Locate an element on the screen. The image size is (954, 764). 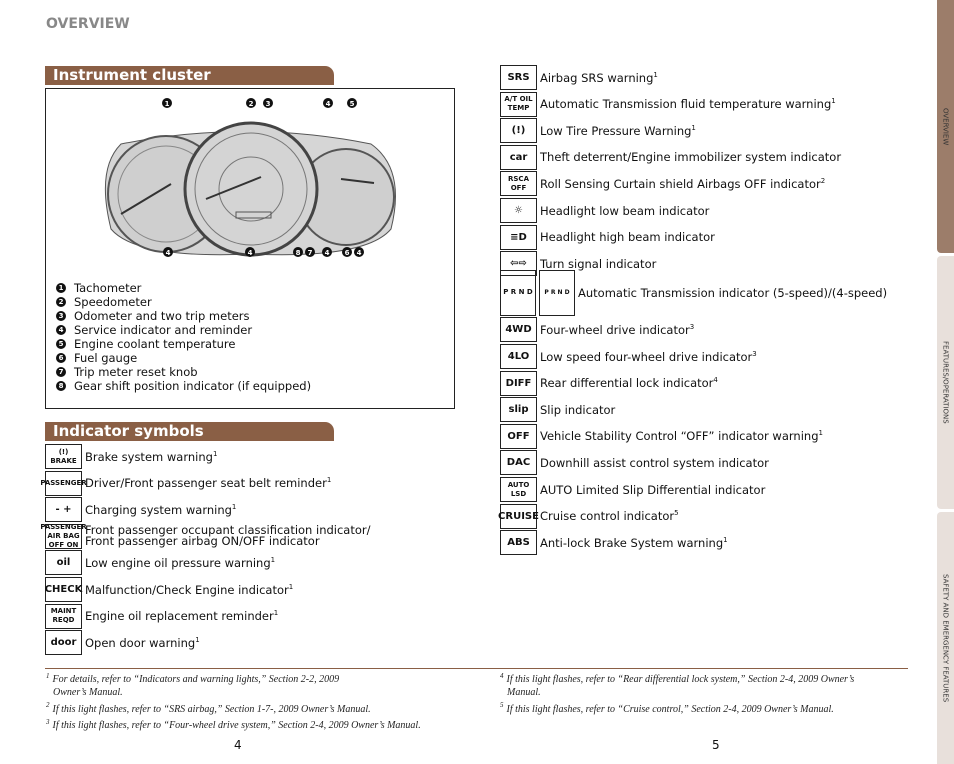
callout-b5: 4 is located at coordinates (327, 252).